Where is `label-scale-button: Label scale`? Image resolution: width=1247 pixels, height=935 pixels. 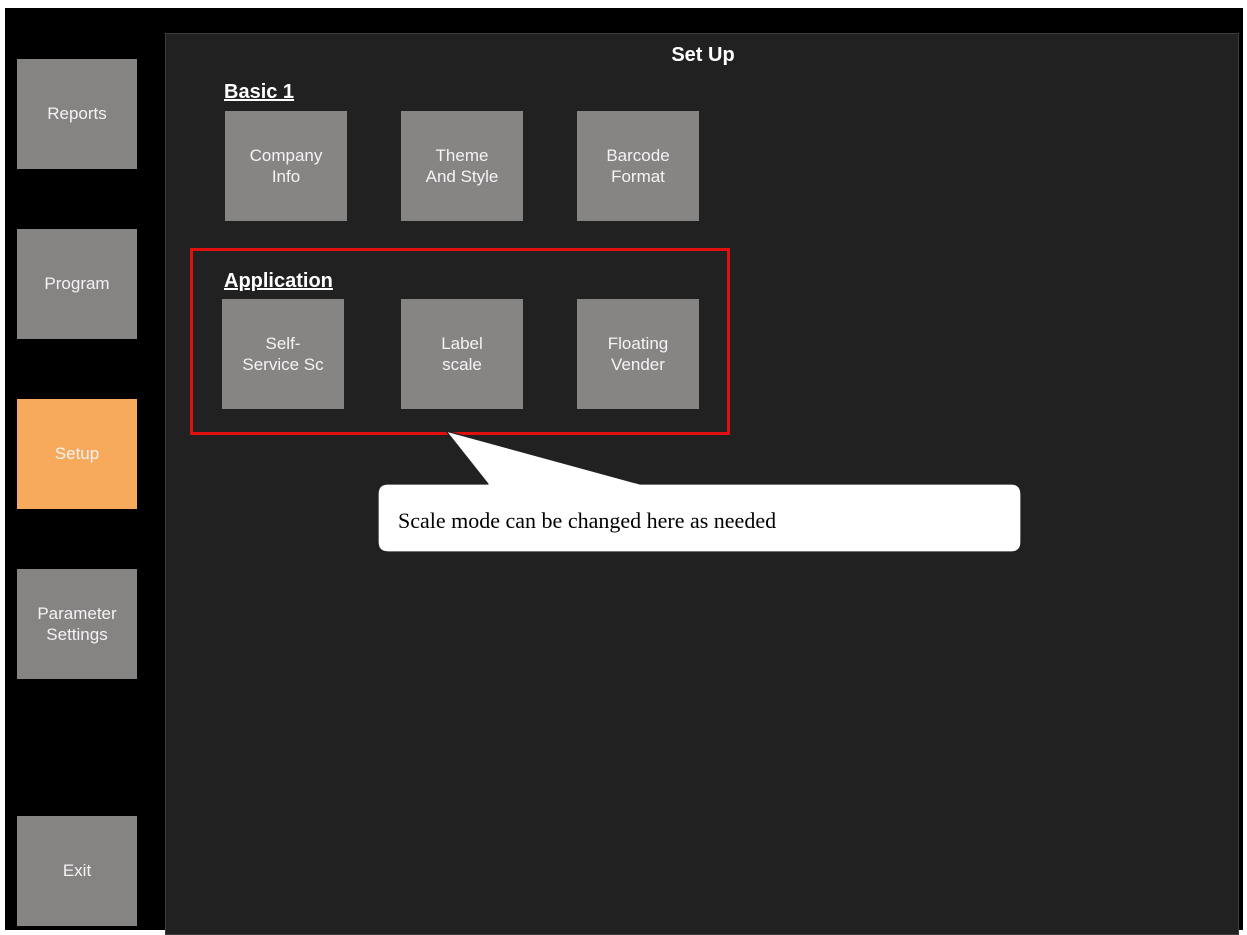
label-scale-button: Label scale is located at coordinates (462, 354).